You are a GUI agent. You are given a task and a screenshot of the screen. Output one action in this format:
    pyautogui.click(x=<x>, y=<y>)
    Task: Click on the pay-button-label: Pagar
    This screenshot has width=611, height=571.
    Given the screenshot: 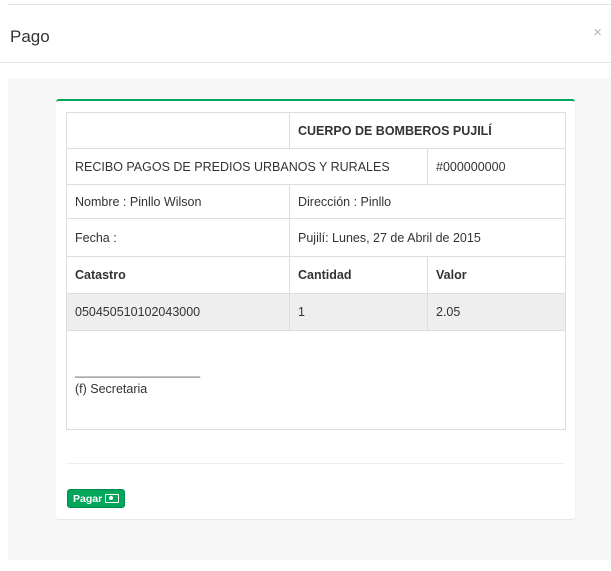 What is the action you would take?
    pyautogui.click(x=88, y=498)
    